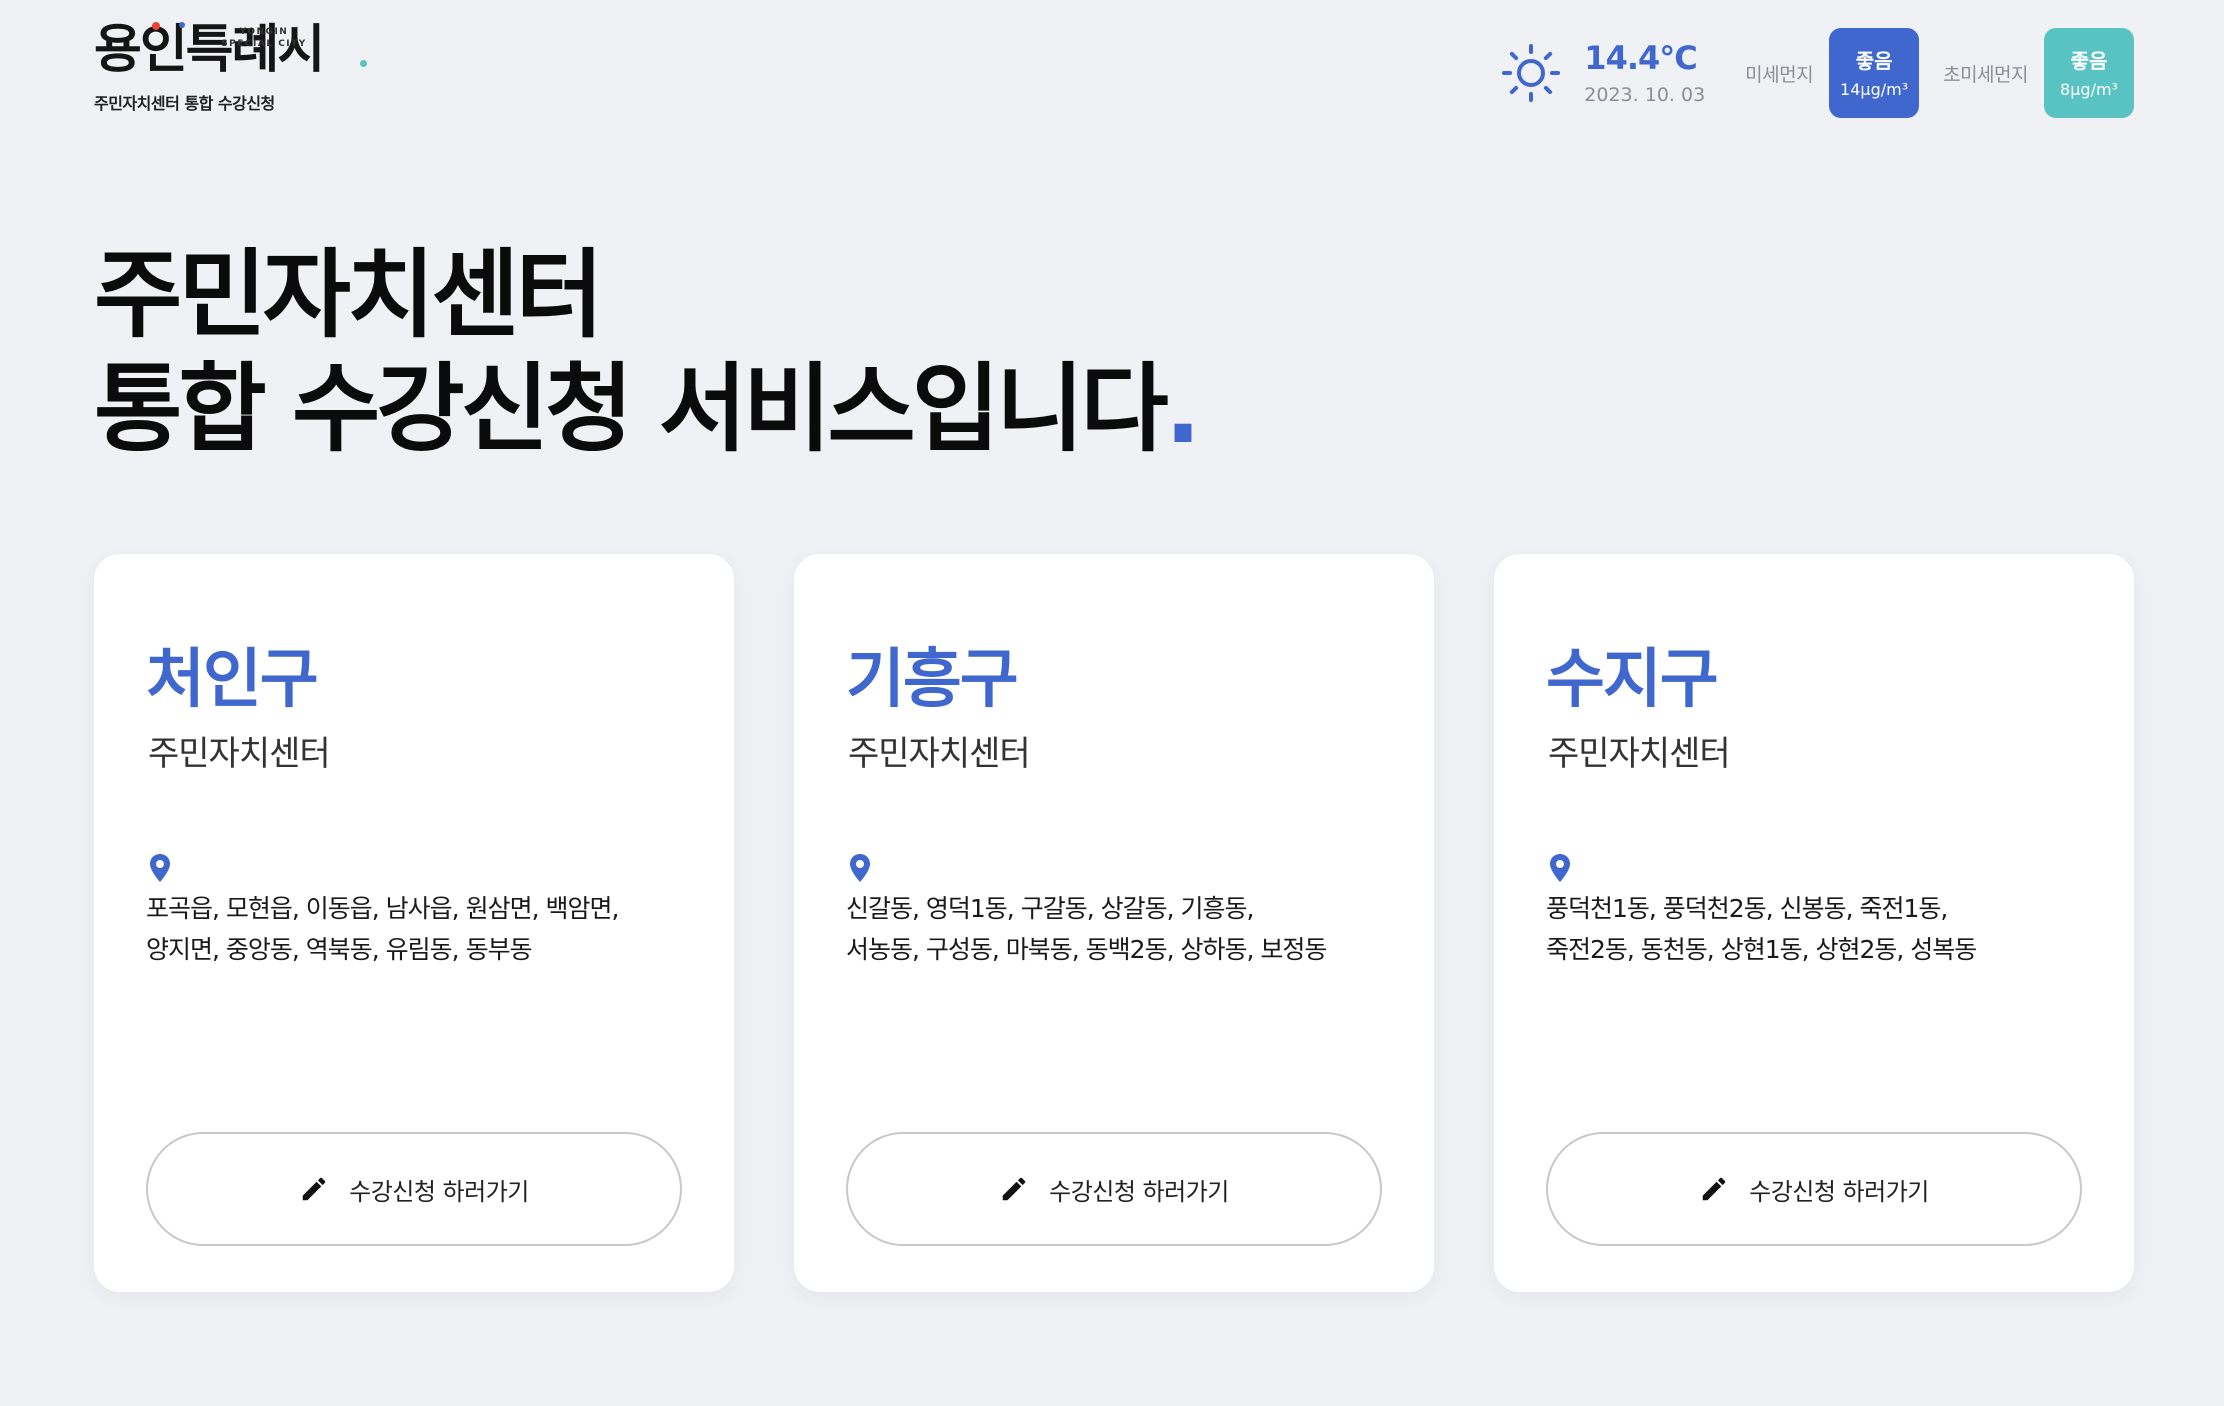  Describe the element at coordinates (182, 25) in the screenshot. I see `logo-dot-blue` at that location.